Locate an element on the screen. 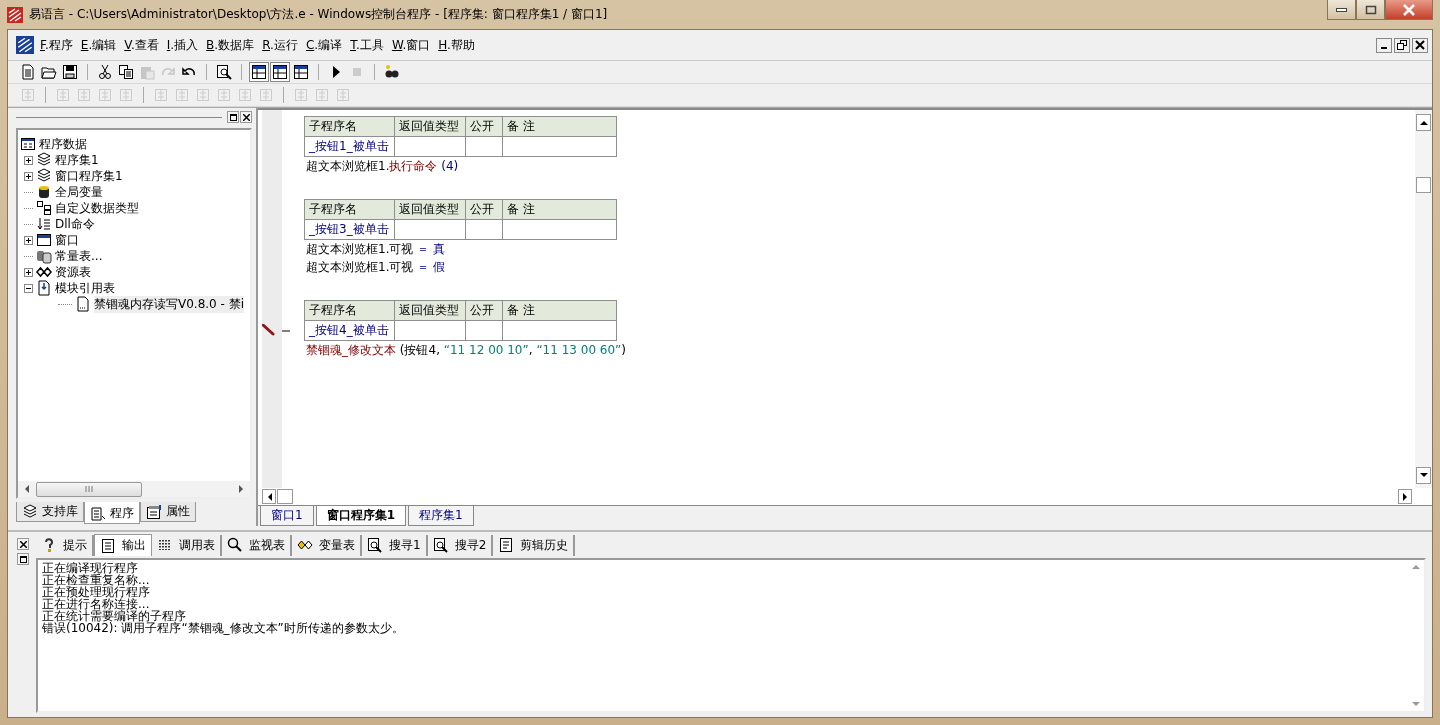  maximize-icon is located at coordinates (1370, 9).